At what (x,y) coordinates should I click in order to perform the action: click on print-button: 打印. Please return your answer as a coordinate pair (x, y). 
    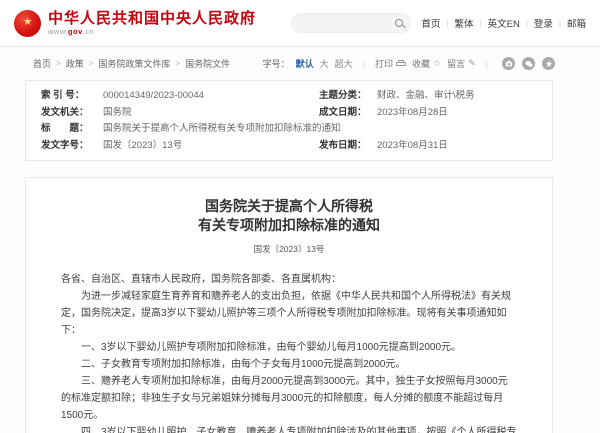
    Looking at the image, I should click on (390, 63).